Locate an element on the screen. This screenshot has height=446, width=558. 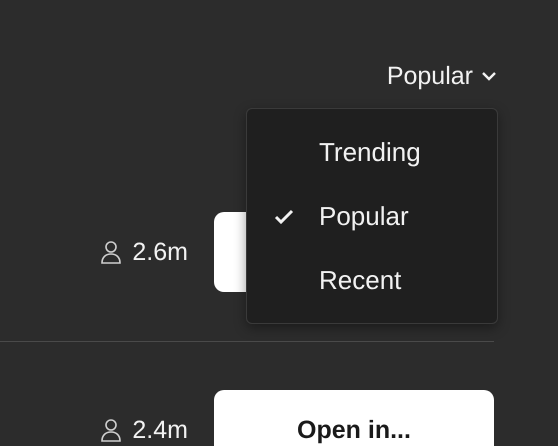
menu-item: Recent is located at coordinates (372, 280).